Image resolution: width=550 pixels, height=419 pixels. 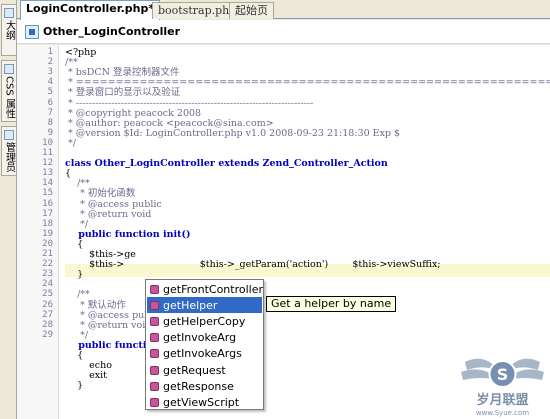 I want to click on autocomplete-item: getHelper, so click(x=204, y=305).